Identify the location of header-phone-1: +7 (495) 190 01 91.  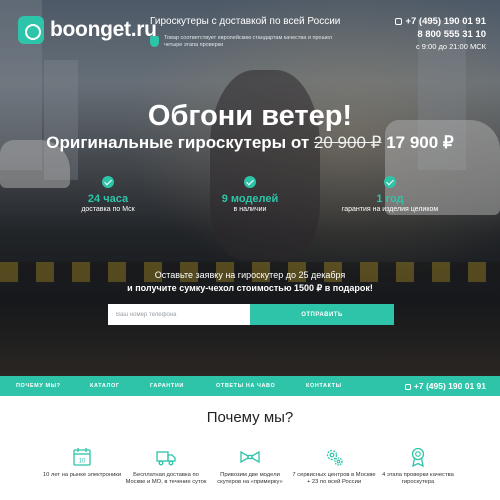
(440, 21).